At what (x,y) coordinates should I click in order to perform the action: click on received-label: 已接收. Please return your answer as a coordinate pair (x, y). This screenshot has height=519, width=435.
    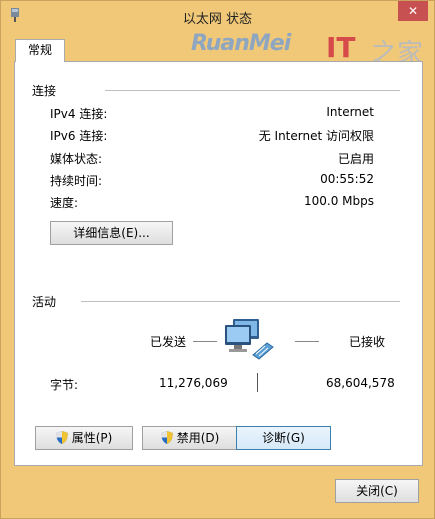
    Looking at the image, I should click on (367, 342).